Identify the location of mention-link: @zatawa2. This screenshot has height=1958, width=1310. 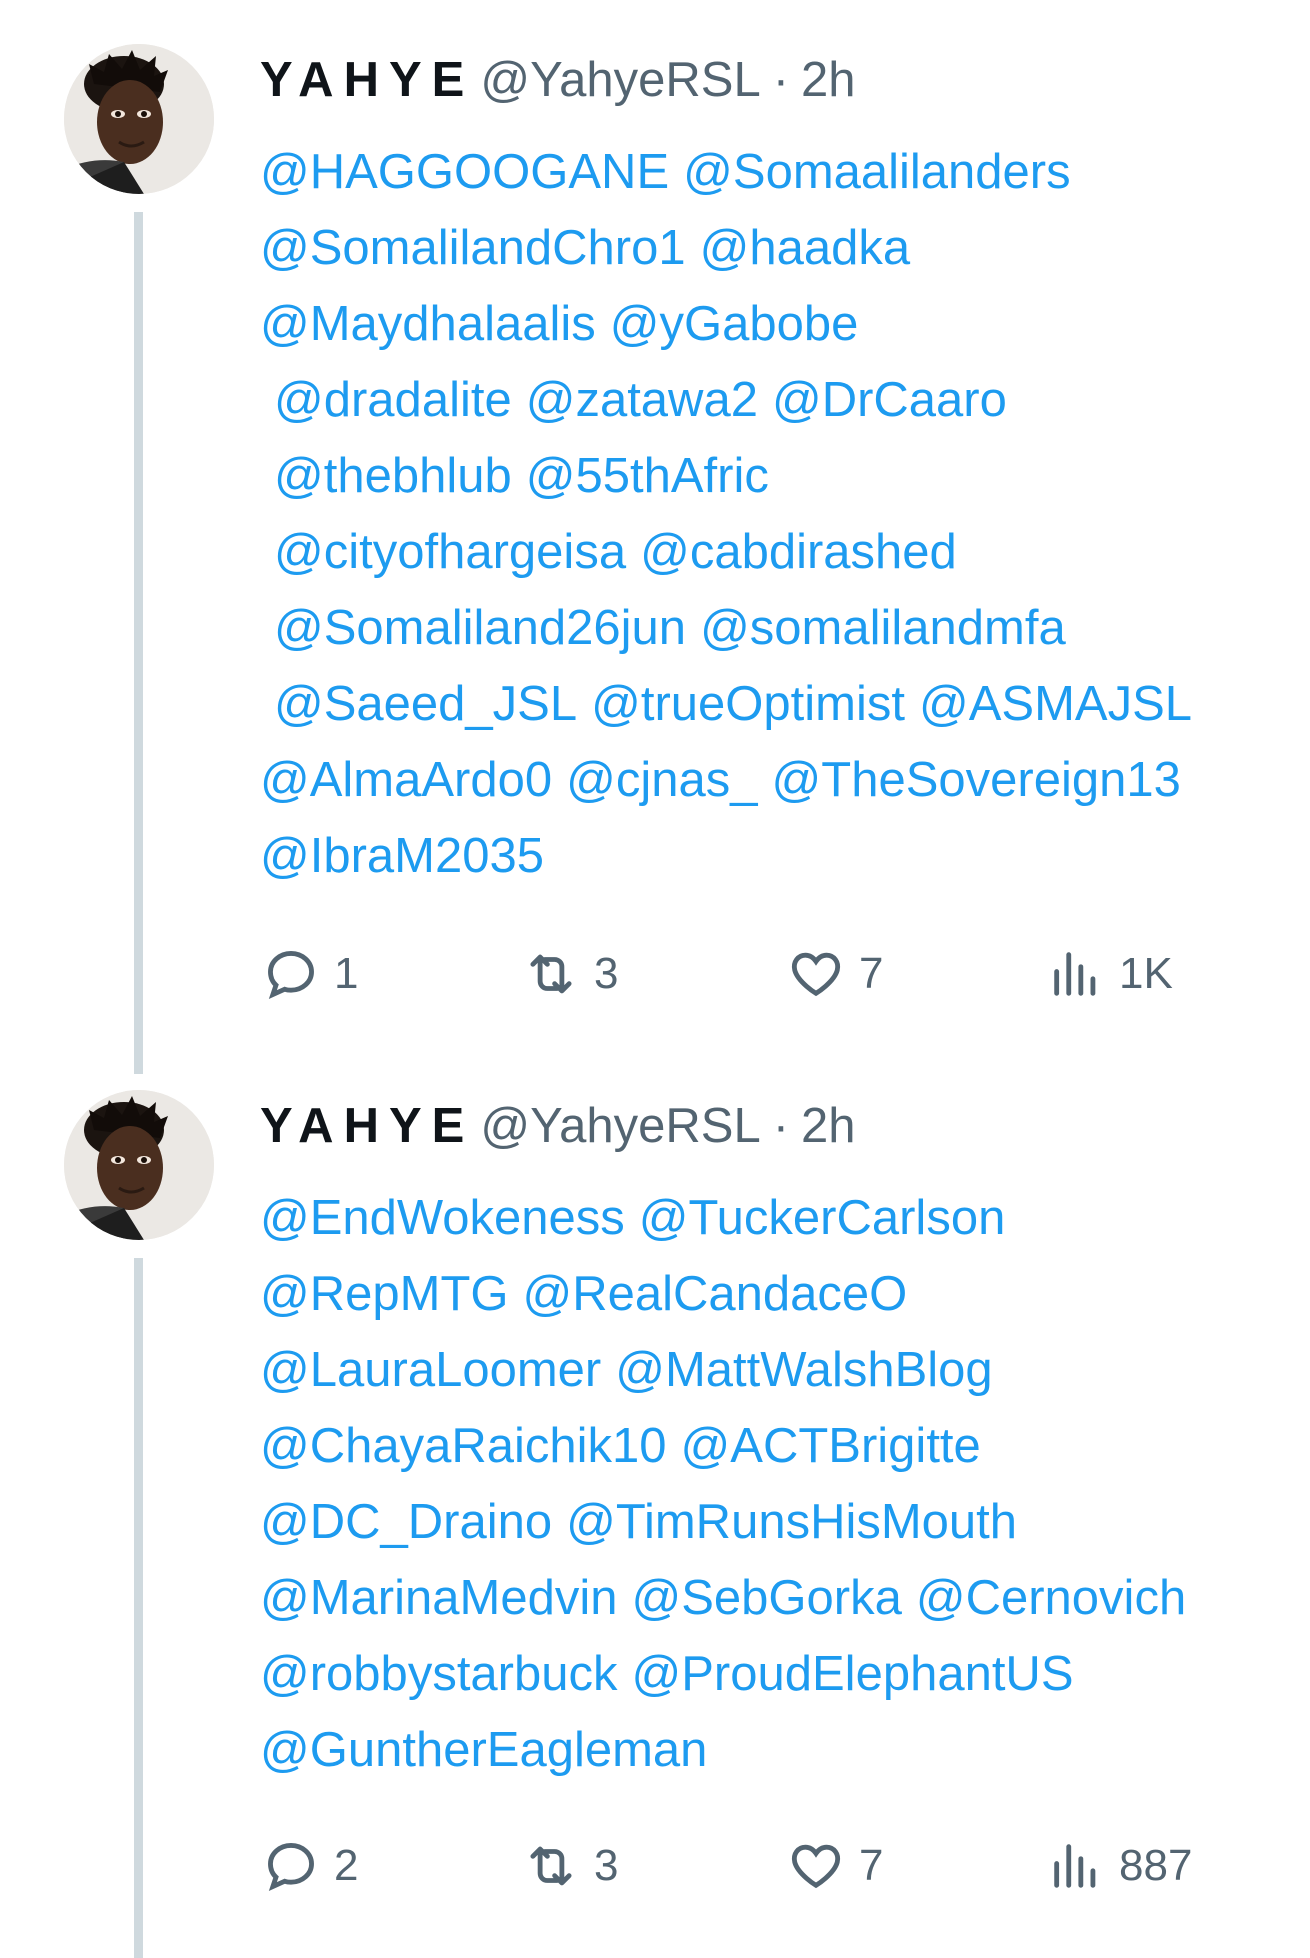
(642, 400).